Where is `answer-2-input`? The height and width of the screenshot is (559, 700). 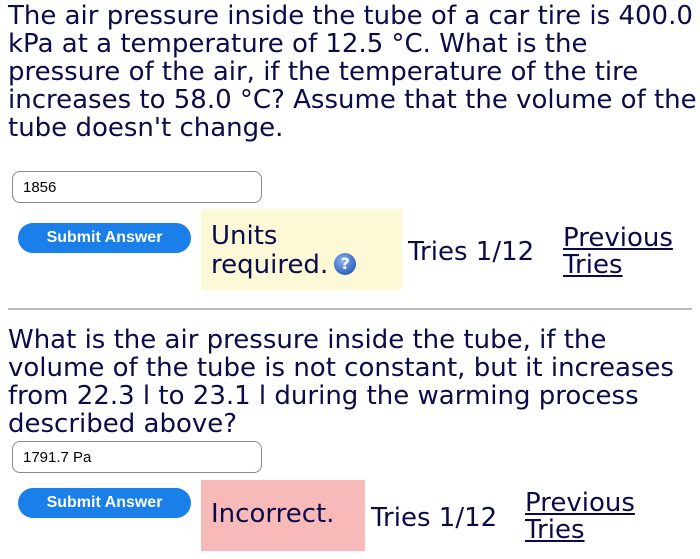
answer-2-input is located at coordinates (137, 457).